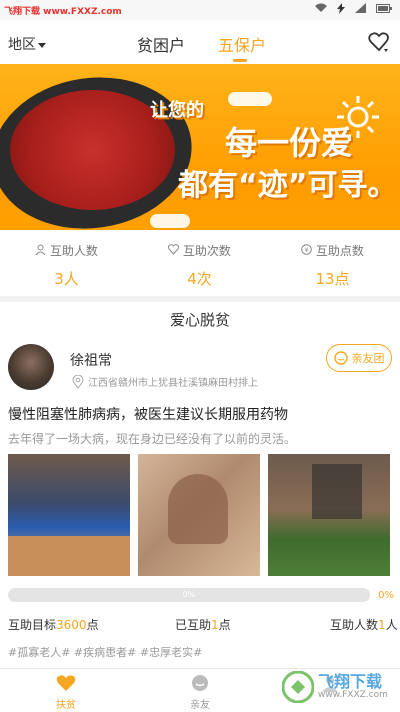 This screenshot has width=400, height=712. I want to click on goal-info: 互助目标3600点, so click(53, 624).